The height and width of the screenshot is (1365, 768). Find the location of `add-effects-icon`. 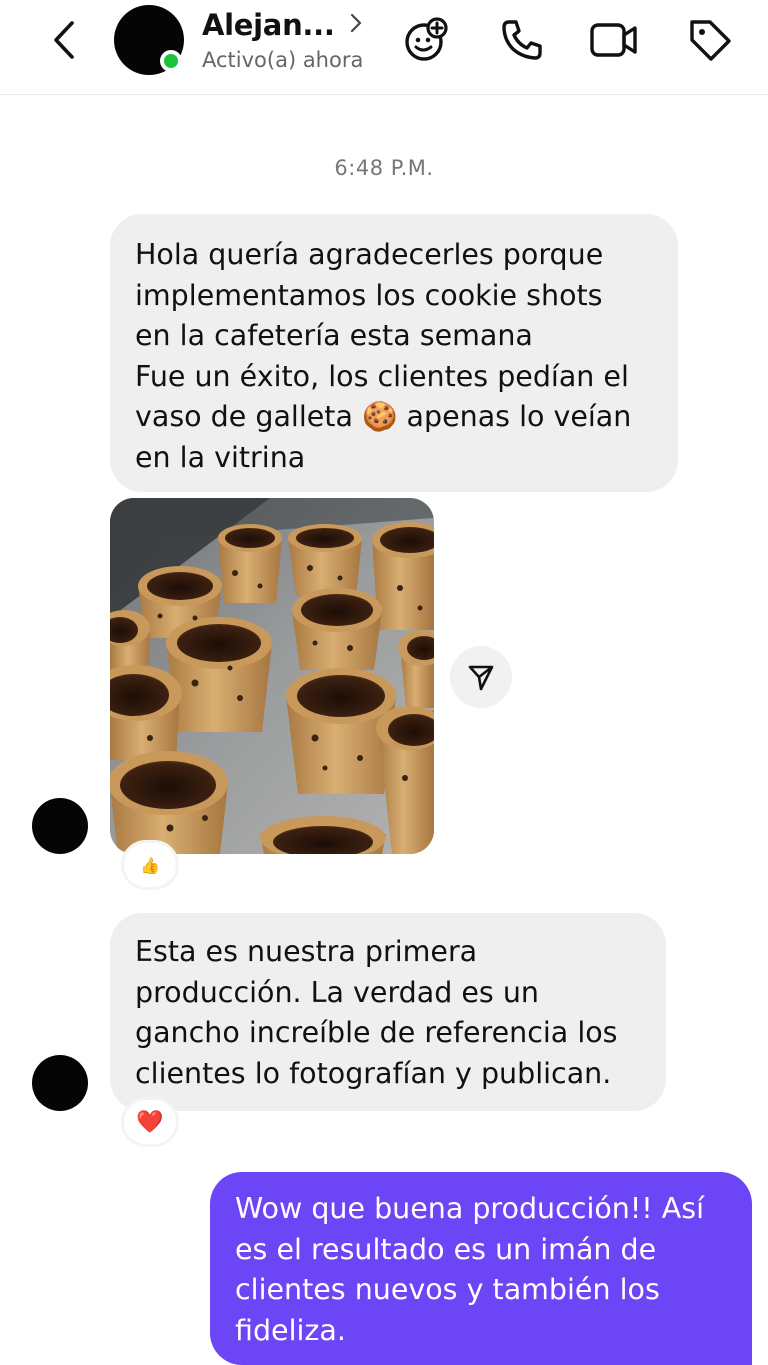

add-effects-icon is located at coordinates (426, 39).